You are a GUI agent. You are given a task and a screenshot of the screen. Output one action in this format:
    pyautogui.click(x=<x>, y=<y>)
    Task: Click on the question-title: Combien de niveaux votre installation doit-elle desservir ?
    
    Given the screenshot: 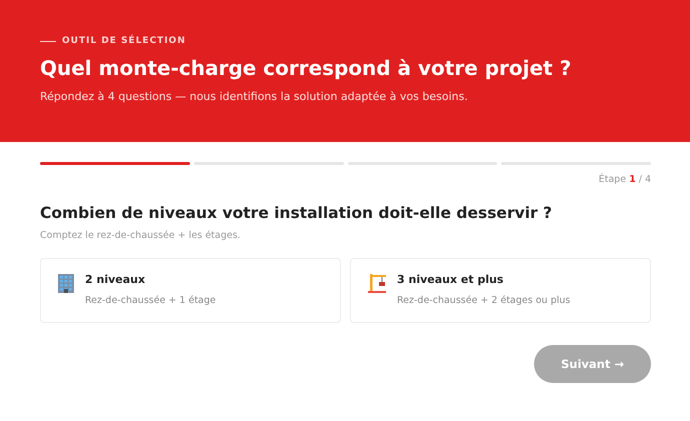 What is the action you would take?
    pyautogui.click(x=297, y=213)
    